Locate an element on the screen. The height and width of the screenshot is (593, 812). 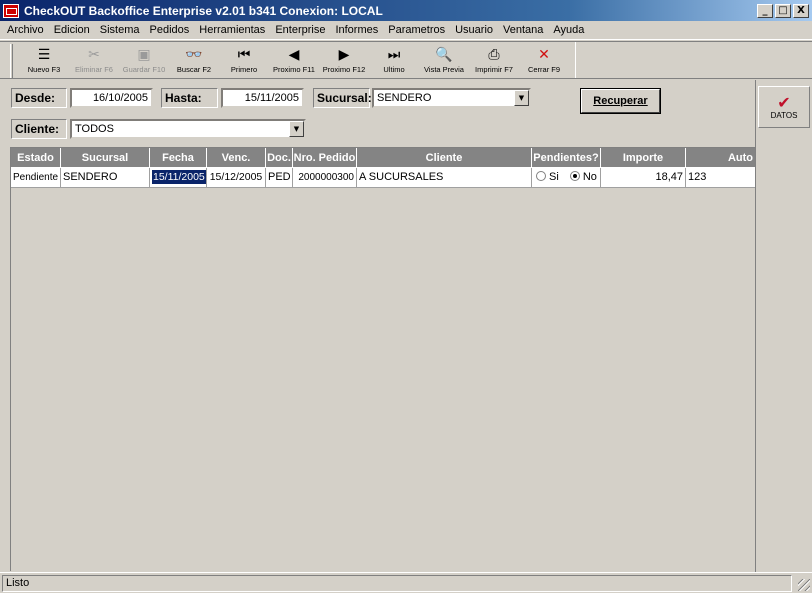
cliente-select: TODOS ▼ is located at coordinates (188, 129).